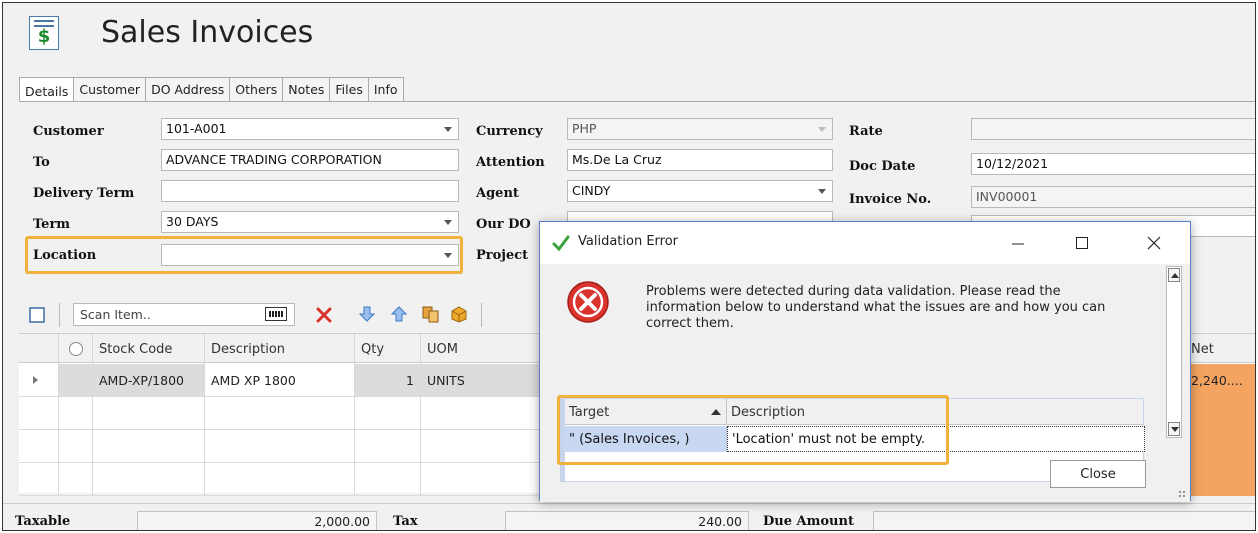 The image size is (1258, 533). What do you see at coordinates (280, 380) in the screenshot?
I see `cell-description: AMD XP 1800` at bounding box center [280, 380].